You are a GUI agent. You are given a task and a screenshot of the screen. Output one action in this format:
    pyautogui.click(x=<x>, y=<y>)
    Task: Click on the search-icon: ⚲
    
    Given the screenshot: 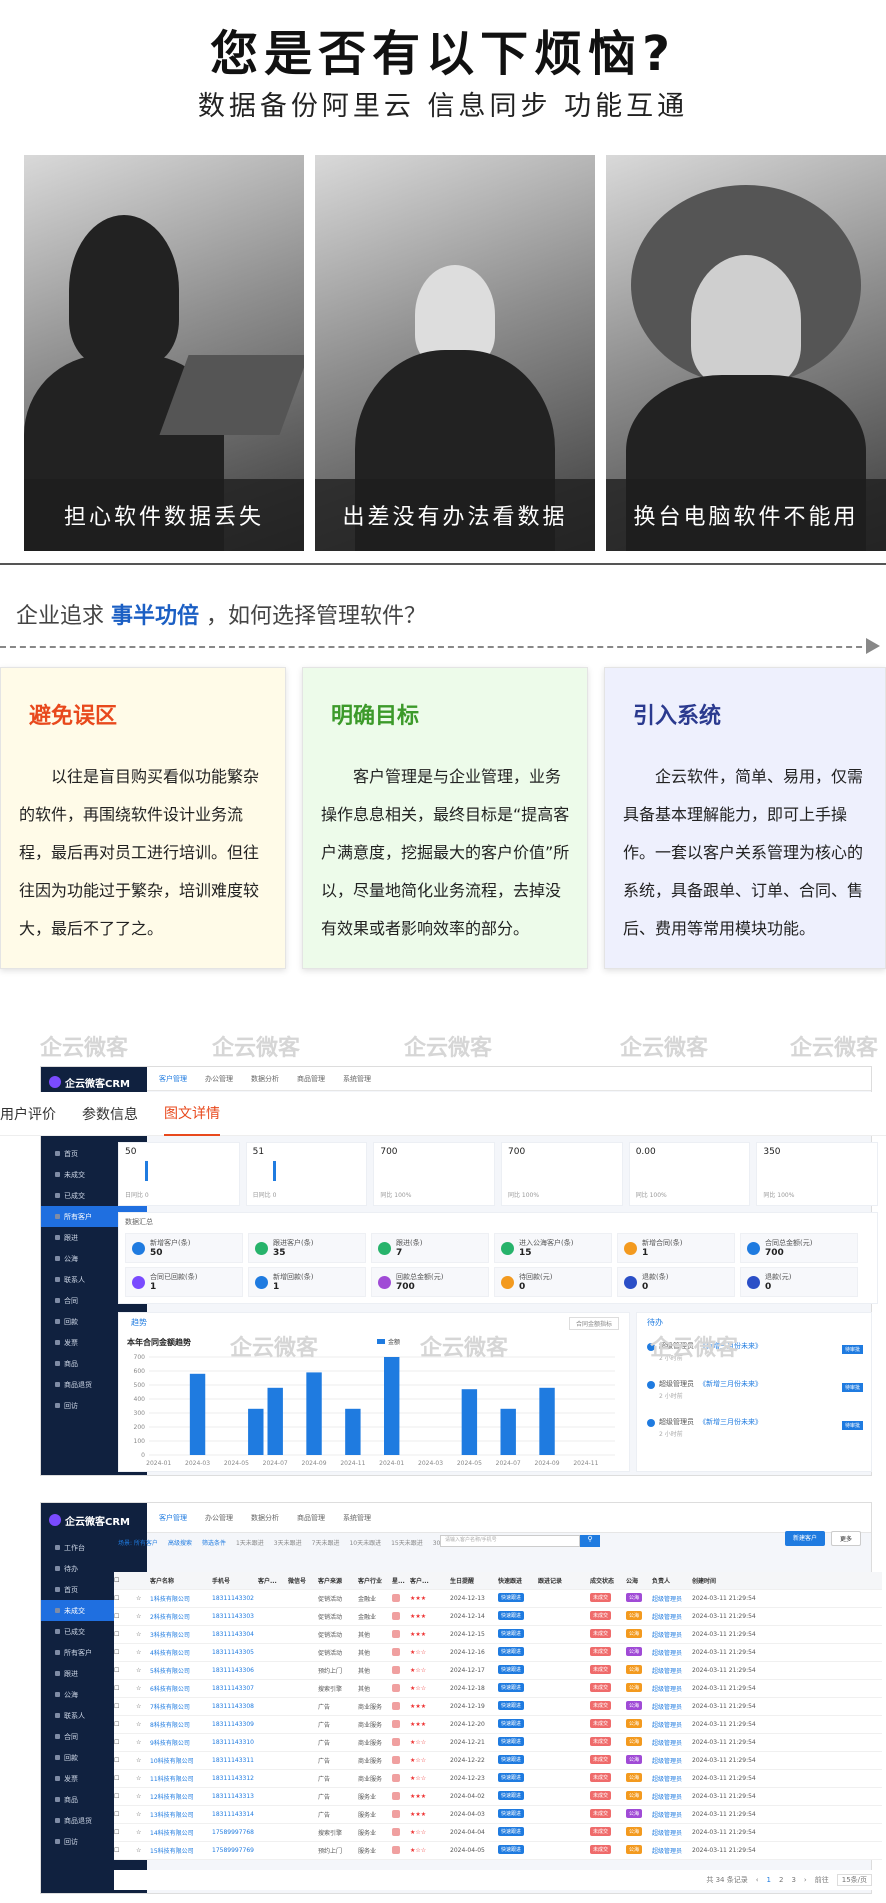 What is the action you would take?
    pyautogui.click(x=590, y=1541)
    